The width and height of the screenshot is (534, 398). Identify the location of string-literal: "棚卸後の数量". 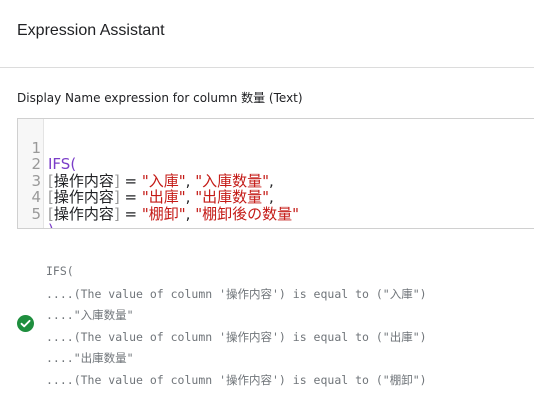
(247, 213).